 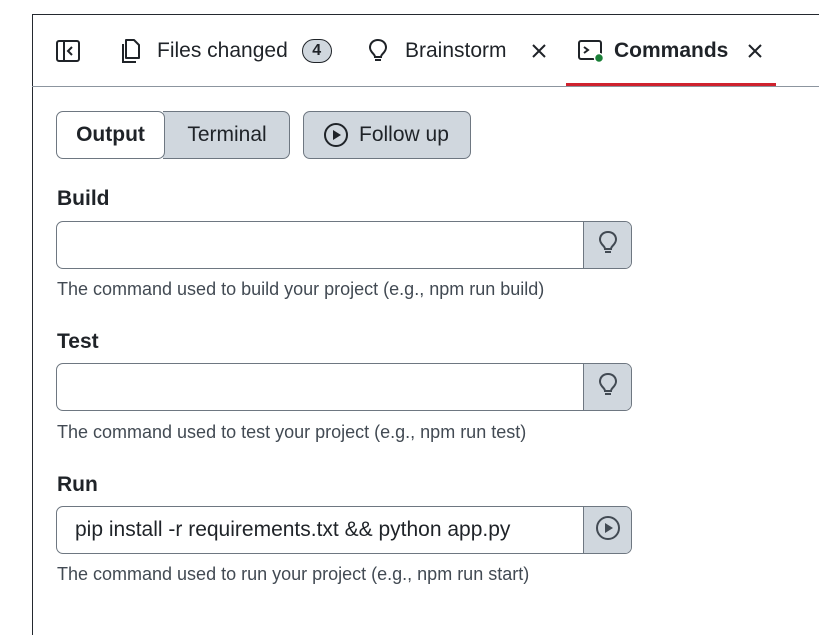 I want to click on test-suggest-button, so click(x=607, y=387).